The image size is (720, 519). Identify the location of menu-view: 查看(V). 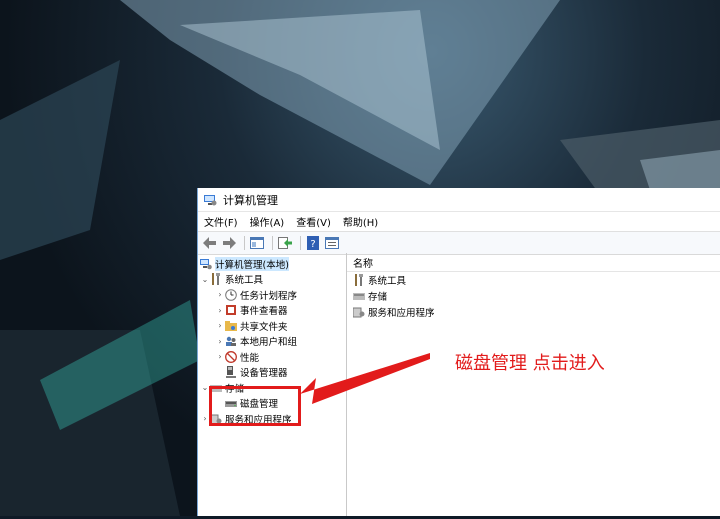
(313, 221).